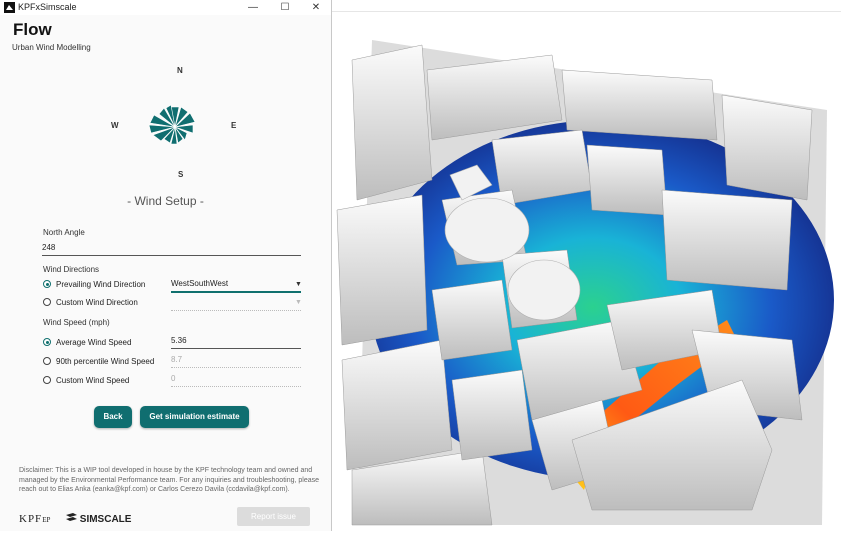  I want to click on custom-direction-label: Custom Wind Direction, so click(97, 302).